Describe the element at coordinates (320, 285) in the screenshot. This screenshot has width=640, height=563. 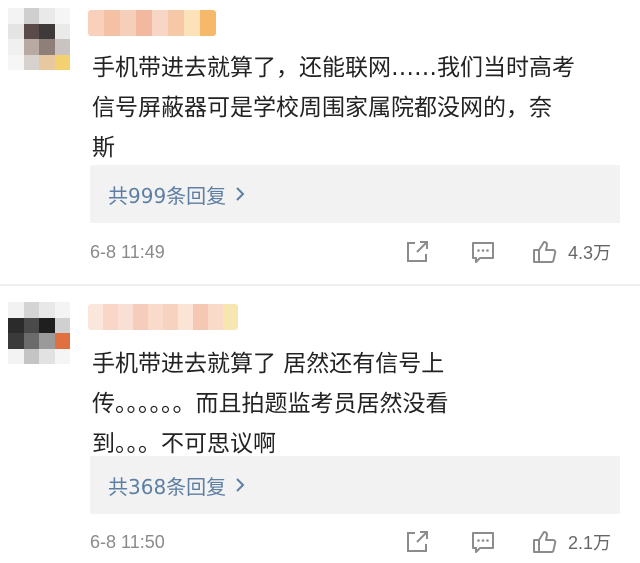
I see `divider` at that location.